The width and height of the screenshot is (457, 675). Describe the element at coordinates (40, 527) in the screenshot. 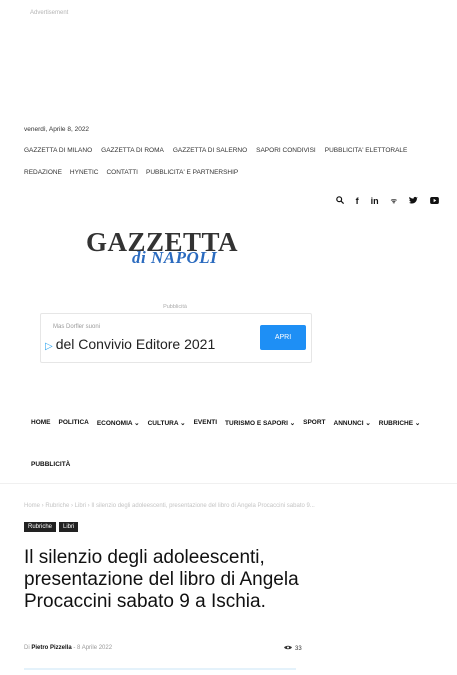

I see `category-rubriche: Rubriche` at that location.